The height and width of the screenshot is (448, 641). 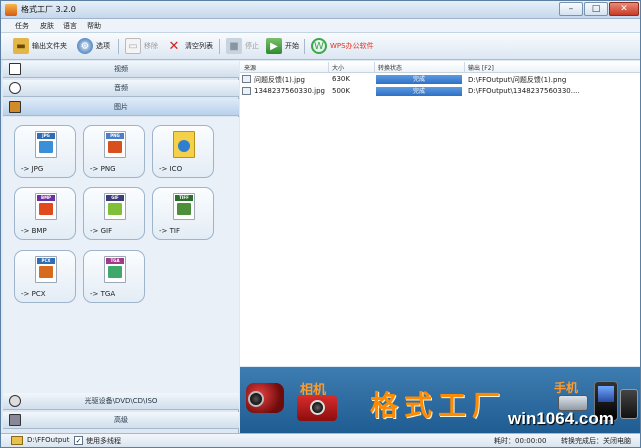 I want to click on stop-icon: ■, so click(x=234, y=46).